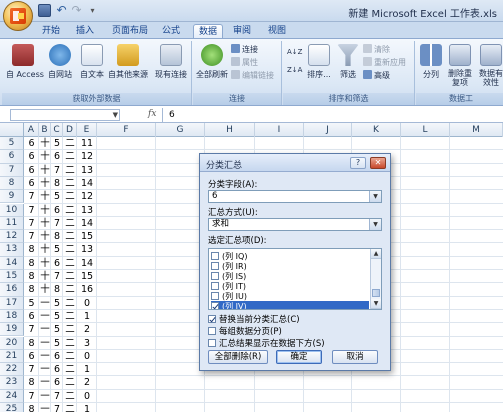  What do you see at coordinates (376, 130) in the screenshot?
I see `column-header-k: K` at bounding box center [376, 130].